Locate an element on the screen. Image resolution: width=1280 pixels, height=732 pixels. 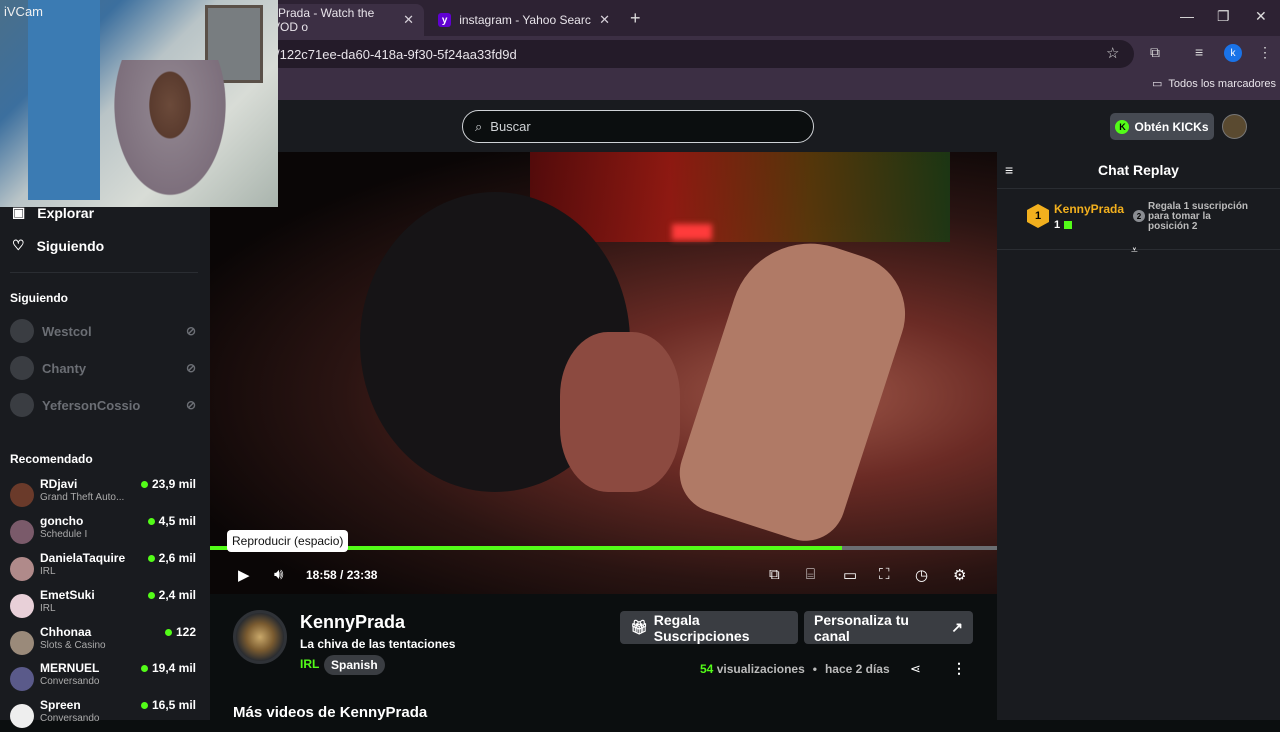
channel-name: KennyPrada is located at coordinates (352, 622).